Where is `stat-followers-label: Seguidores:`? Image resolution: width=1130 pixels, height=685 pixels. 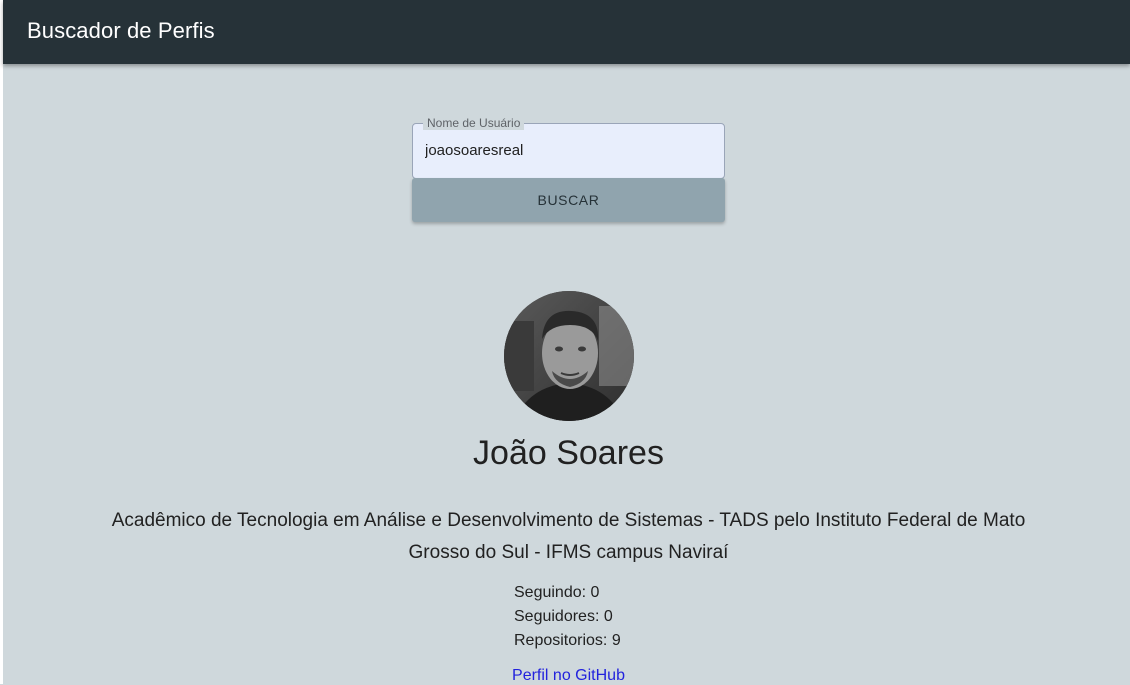 stat-followers-label: Seguidores: is located at coordinates (557, 616).